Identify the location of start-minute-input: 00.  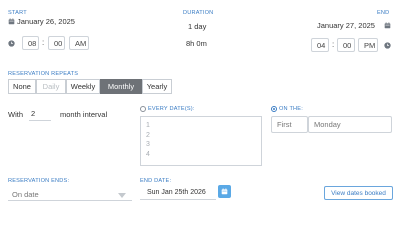
(56, 43).